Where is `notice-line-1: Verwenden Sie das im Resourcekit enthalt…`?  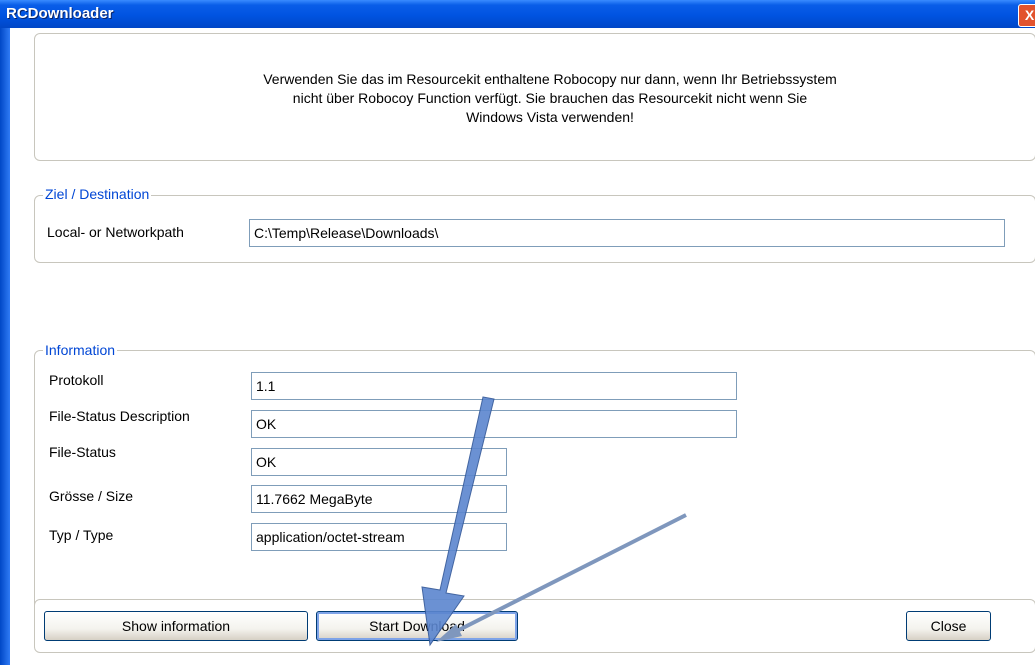 notice-line-1: Verwenden Sie das im Resourcekit enthalt… is located at coordinates (550, 79).